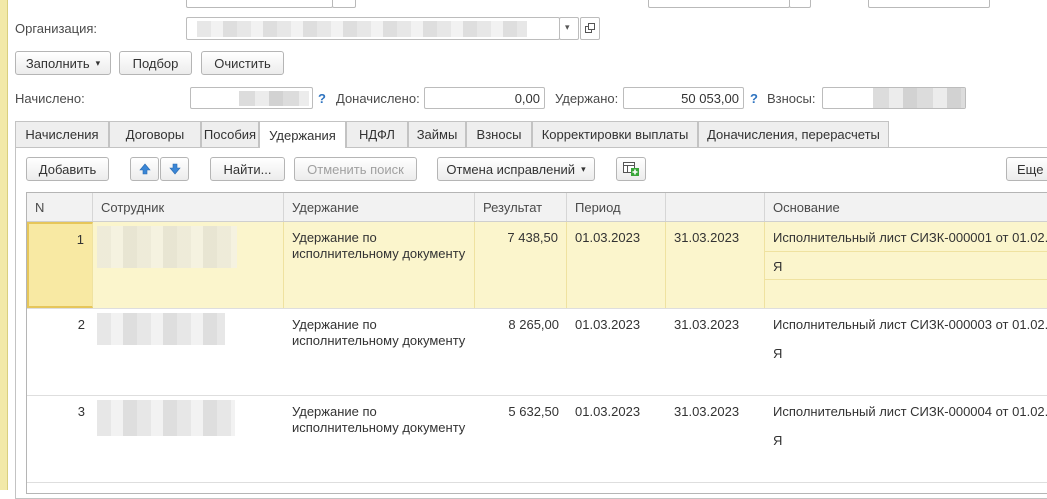 This screenshot has width=1047, height=499. Describe the element at coordinates (230, 134) in the screenshot. I see `tab-benefits: Пособия` at that location.